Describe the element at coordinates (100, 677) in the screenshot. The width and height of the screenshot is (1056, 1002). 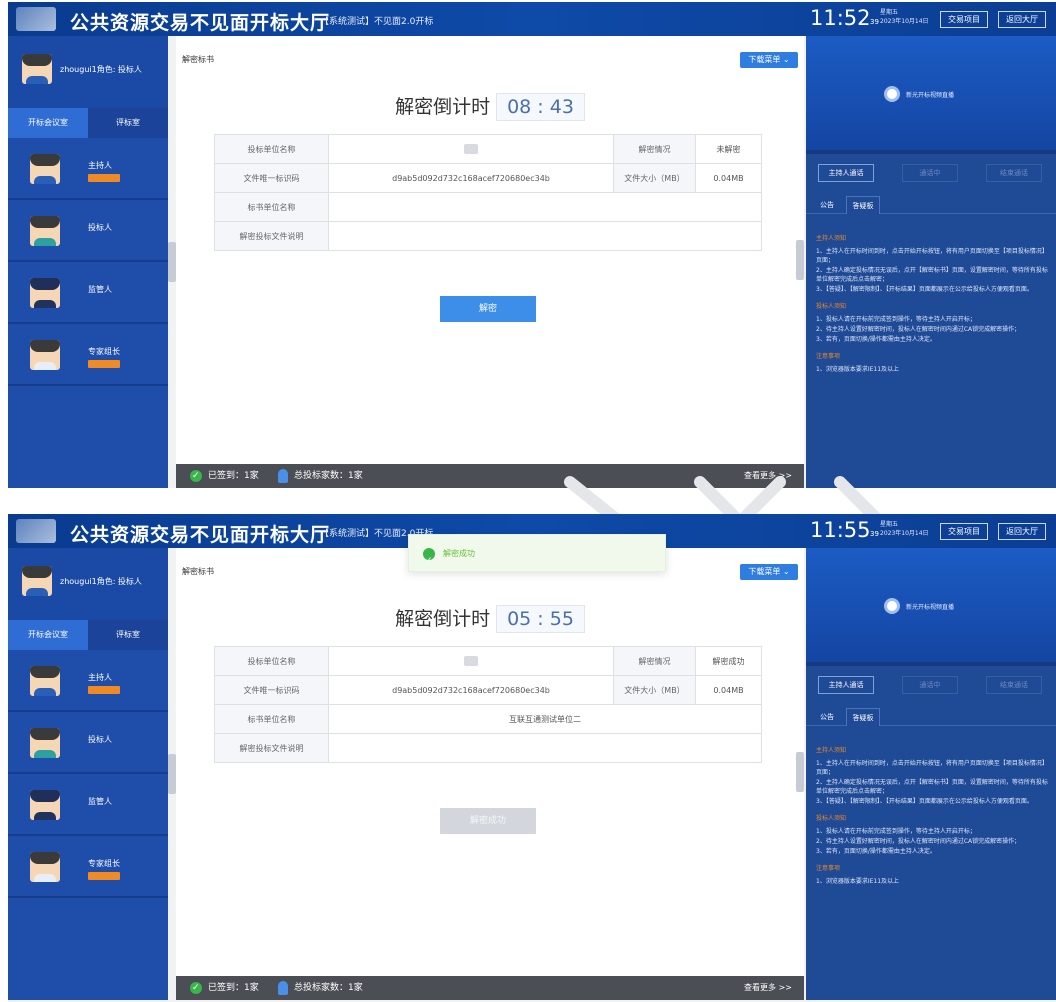
I see `role-label: 主持人` at that location.